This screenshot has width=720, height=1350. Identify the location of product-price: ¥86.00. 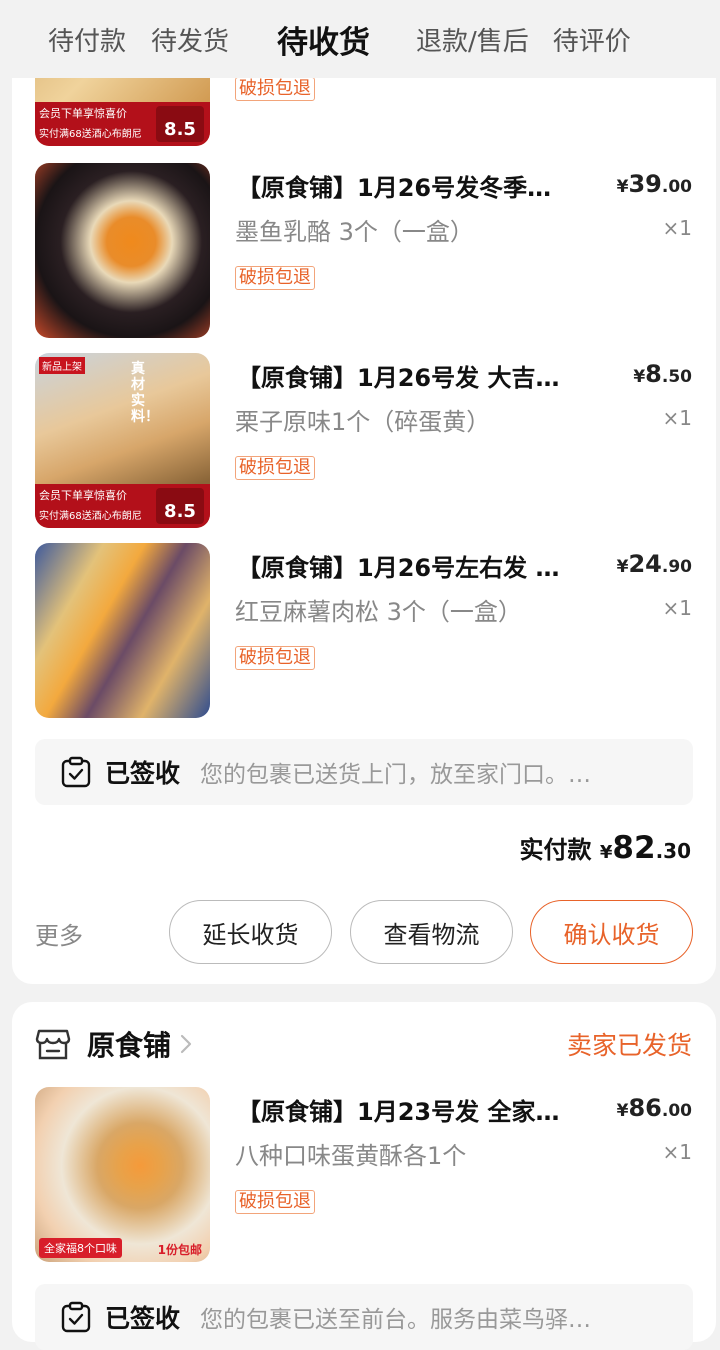
(654, 1108).